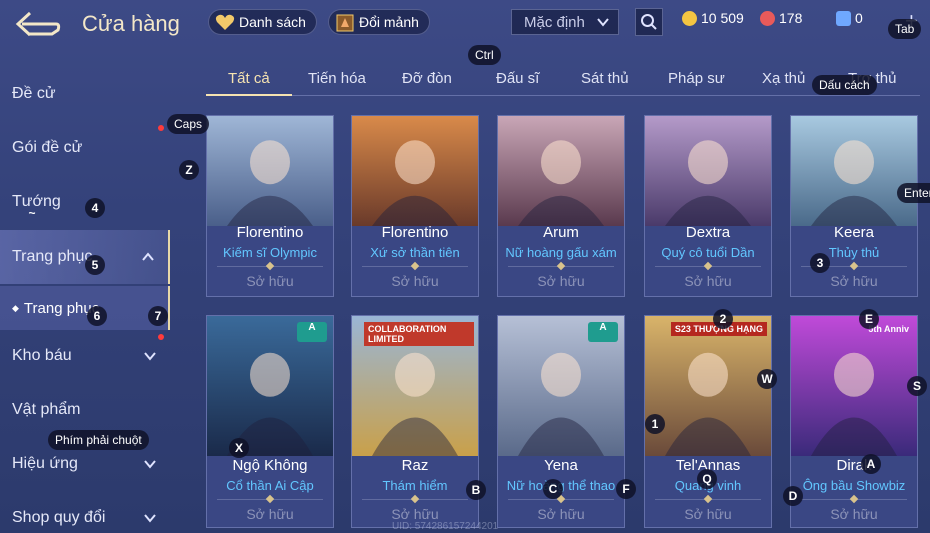 Image resolution: width=930 pixels, height=533 pixels. What do you see at coordinates (95, 265) in the screenshot?
I see `key-hint-5: 5` at bounding box center [95, 265].